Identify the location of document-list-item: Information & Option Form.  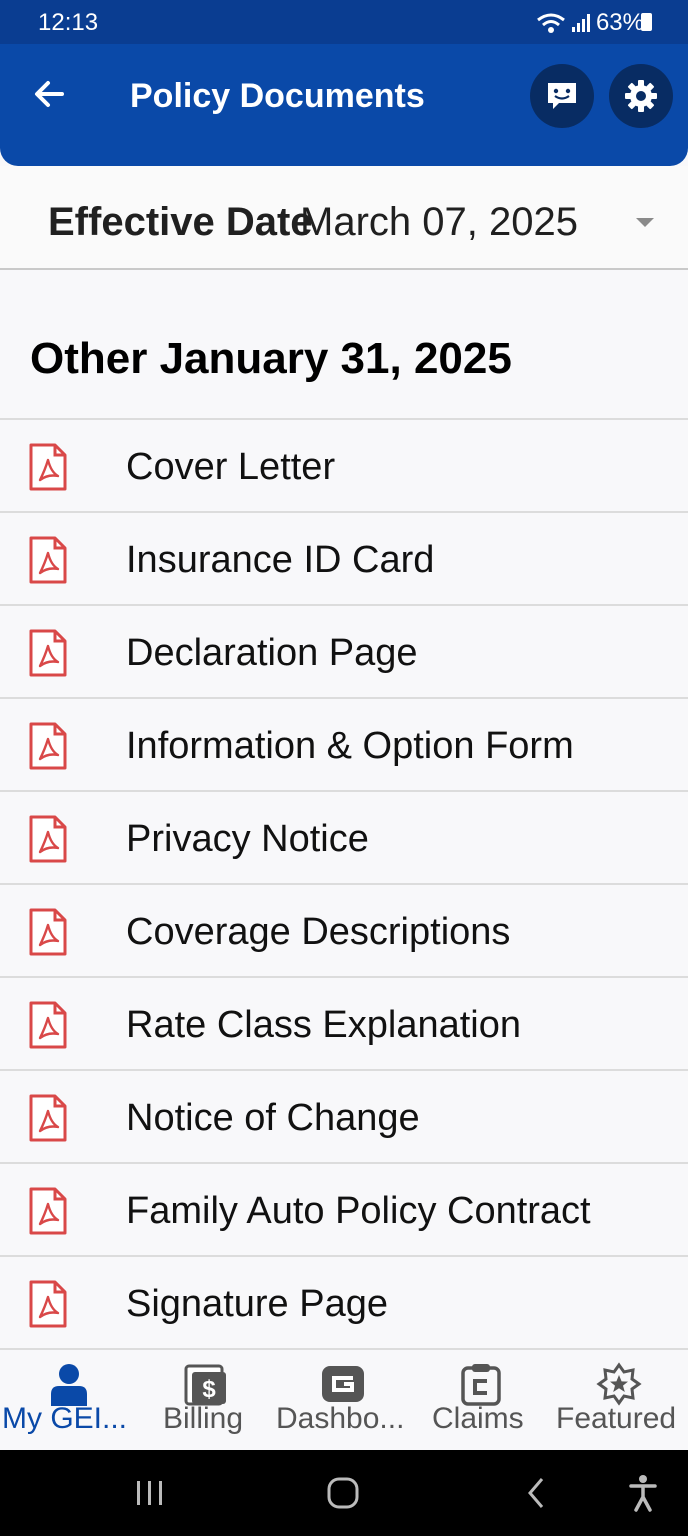
(344, 745).